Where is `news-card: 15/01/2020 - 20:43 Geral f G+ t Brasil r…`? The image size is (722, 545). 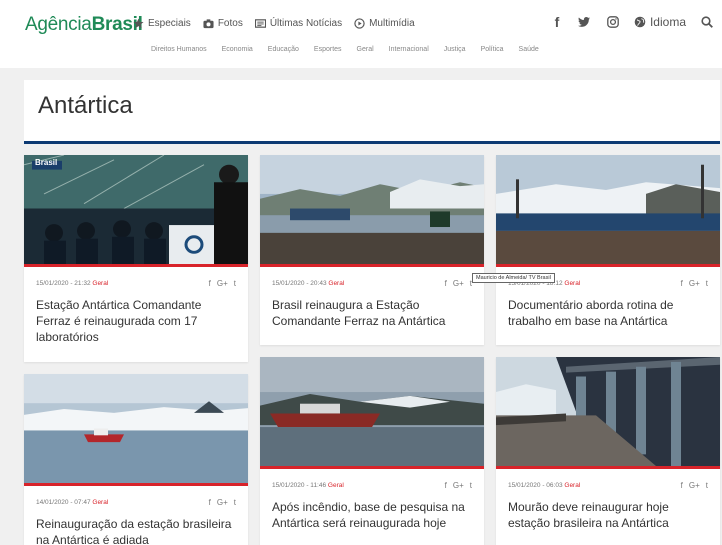
news-card: 15/01/2020 - 20:43 Geral f G+ t Brasil r… is located at coordinates (372, 250).